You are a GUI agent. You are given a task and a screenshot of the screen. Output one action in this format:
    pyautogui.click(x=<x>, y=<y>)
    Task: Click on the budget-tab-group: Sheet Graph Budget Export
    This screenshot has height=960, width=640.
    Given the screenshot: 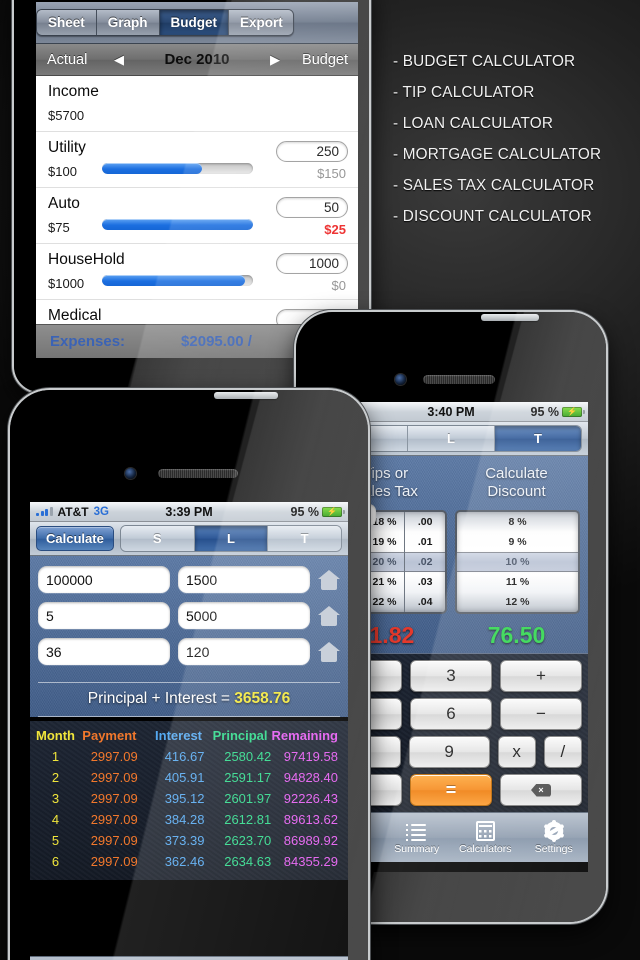 What is the action you would take?
    pyautogui.click(x=165, y=22)
    